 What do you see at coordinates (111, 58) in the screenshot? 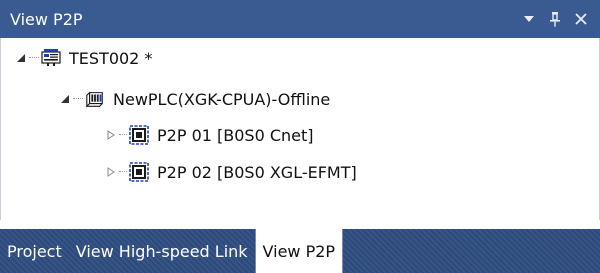
I see `tree-label-project: TEST002 *` at bounding box center [111, 58].